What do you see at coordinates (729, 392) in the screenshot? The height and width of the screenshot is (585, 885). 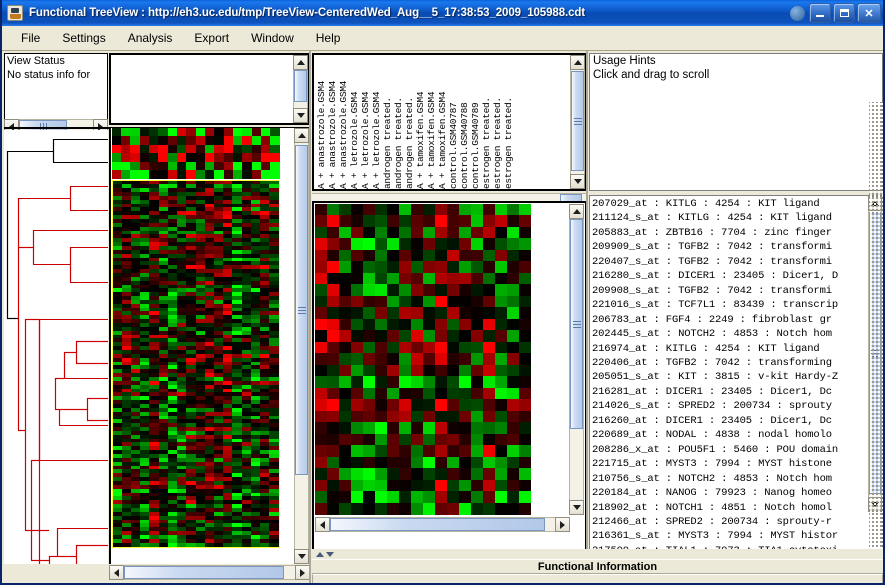 I see `gene-annotation-row: 216281_at : DICER1 : 23405 : Dicer1, Dc` at bounding box center [729, 392].